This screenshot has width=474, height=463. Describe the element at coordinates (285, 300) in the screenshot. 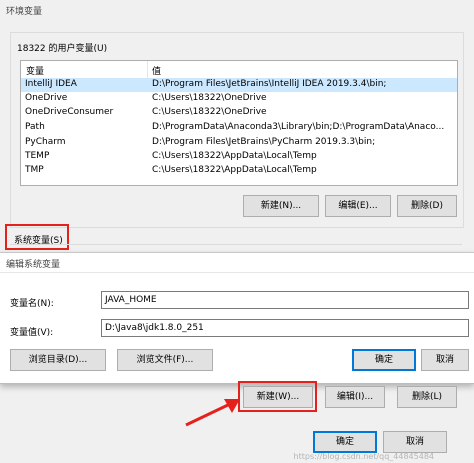

I see `variable-name-field: JAVA_HOME` at that location.